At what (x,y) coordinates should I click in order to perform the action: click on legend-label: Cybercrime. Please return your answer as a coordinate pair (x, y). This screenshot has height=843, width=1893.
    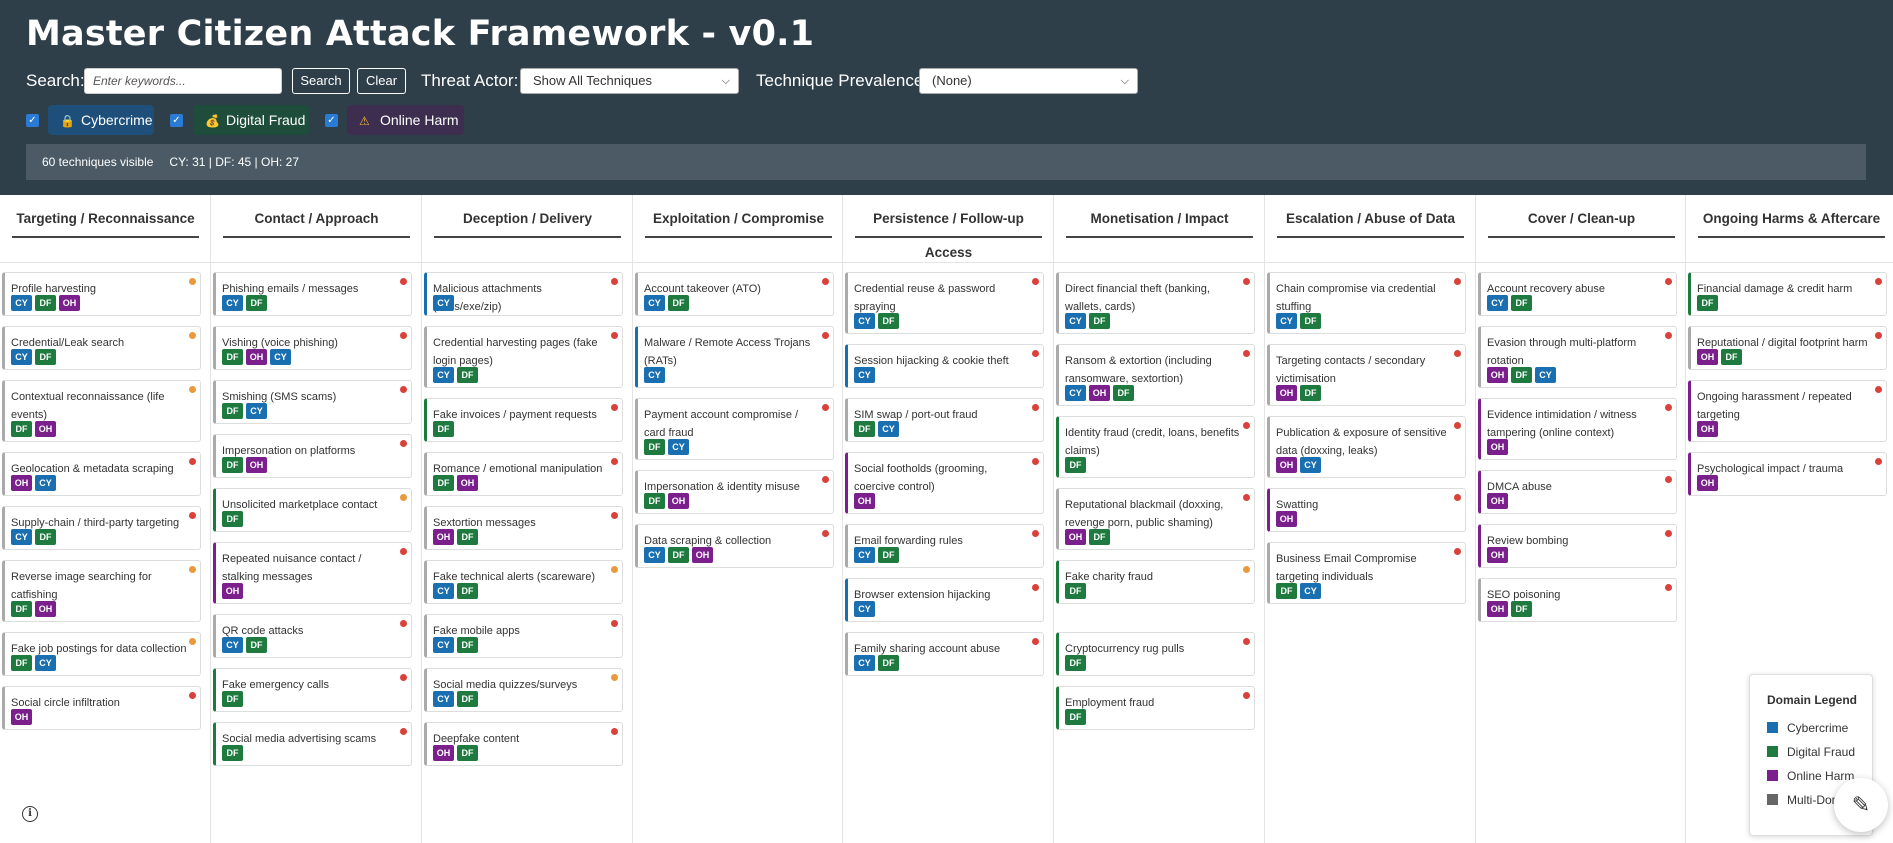
    Looking at the image, I should click on (1818, 728).